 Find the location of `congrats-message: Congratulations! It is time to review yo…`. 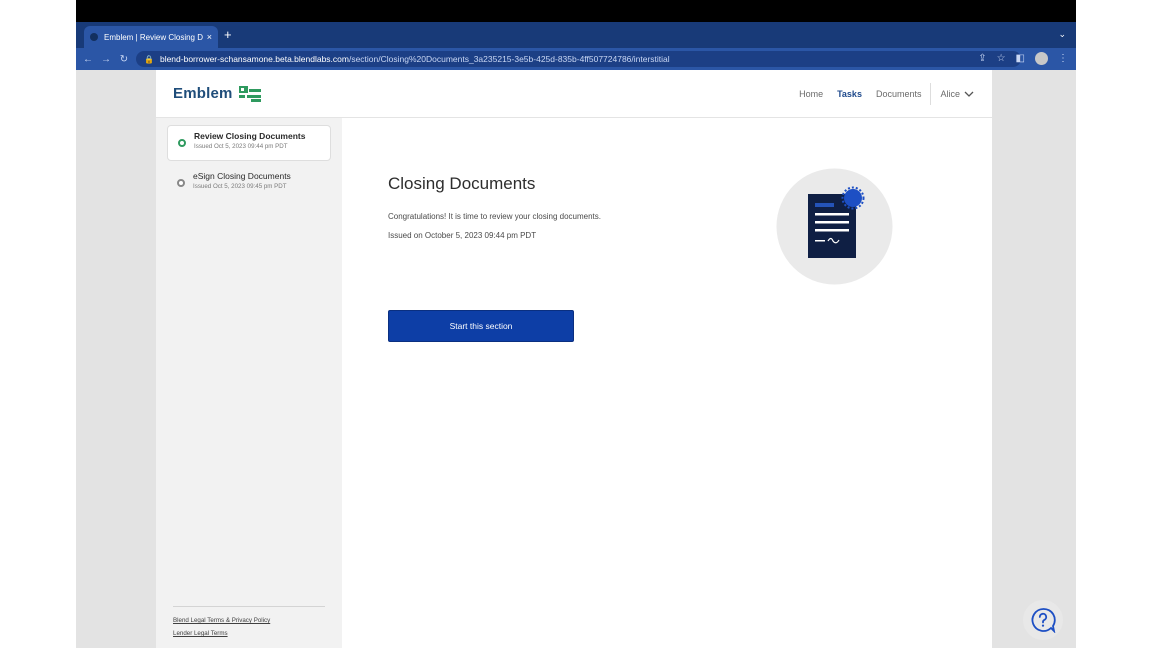

congrats-message: Congratulations! It is time to review yo… is located at coordinates (494, 216).